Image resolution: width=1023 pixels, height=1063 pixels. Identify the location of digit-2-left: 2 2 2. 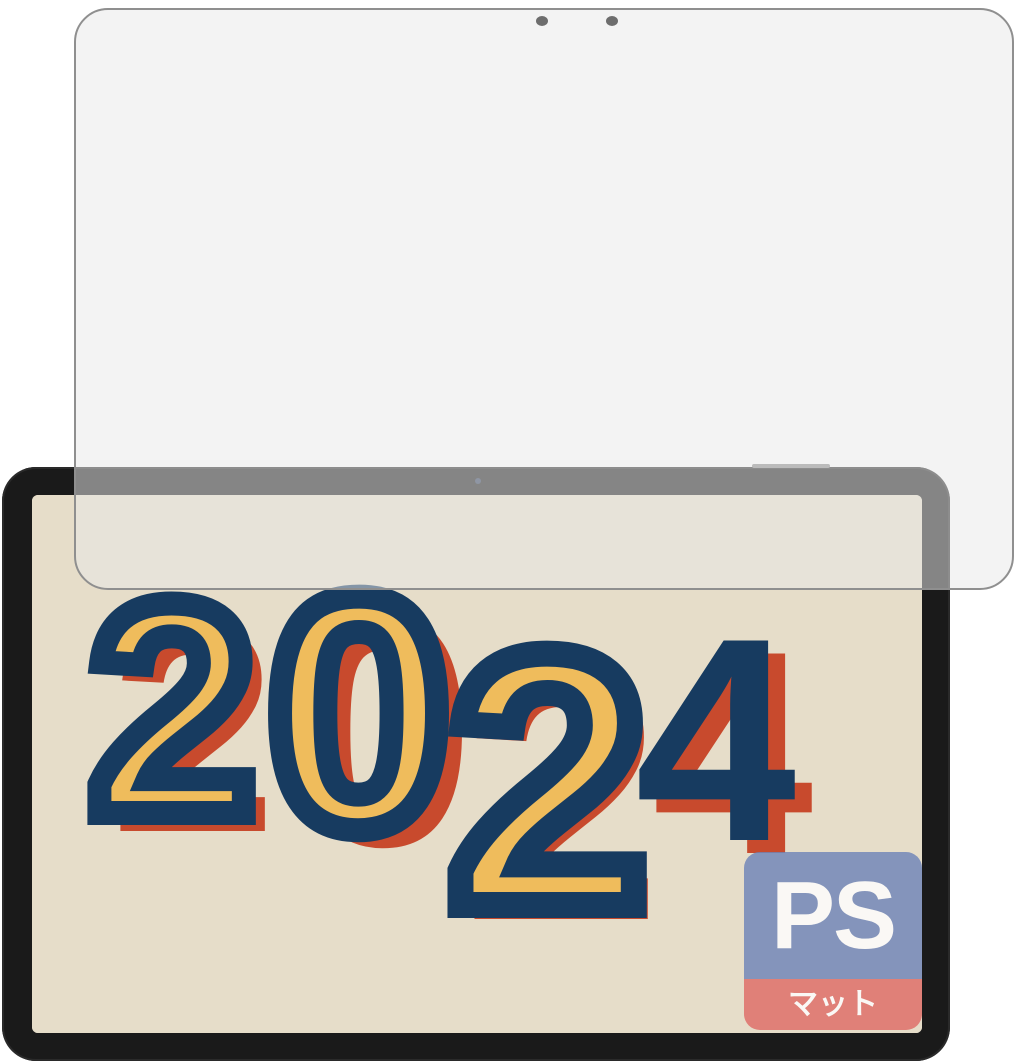
(177, 712).